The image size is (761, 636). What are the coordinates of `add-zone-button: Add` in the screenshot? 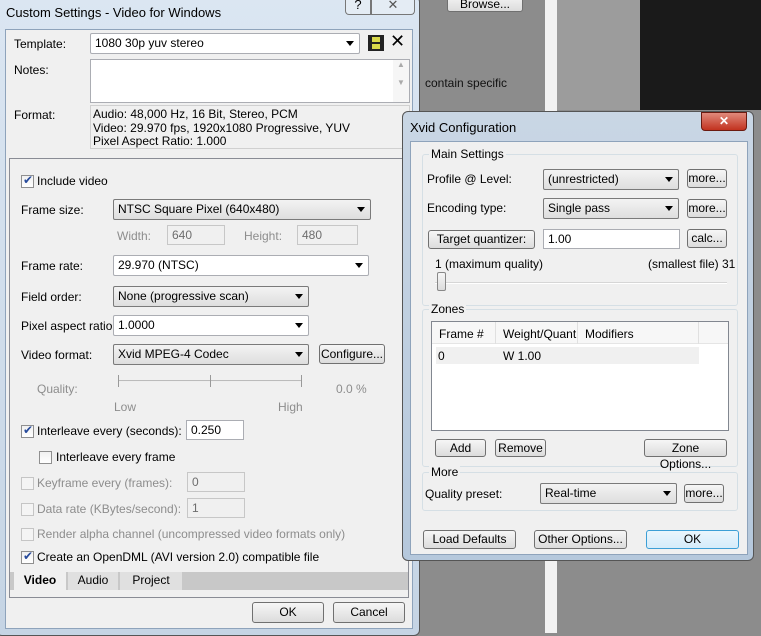 It's located at (460, 448).